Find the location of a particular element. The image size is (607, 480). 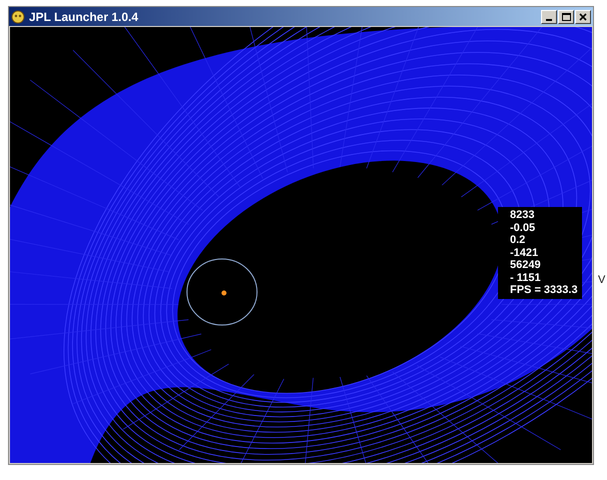

maximize-icon is located at coordinates (566, 16).